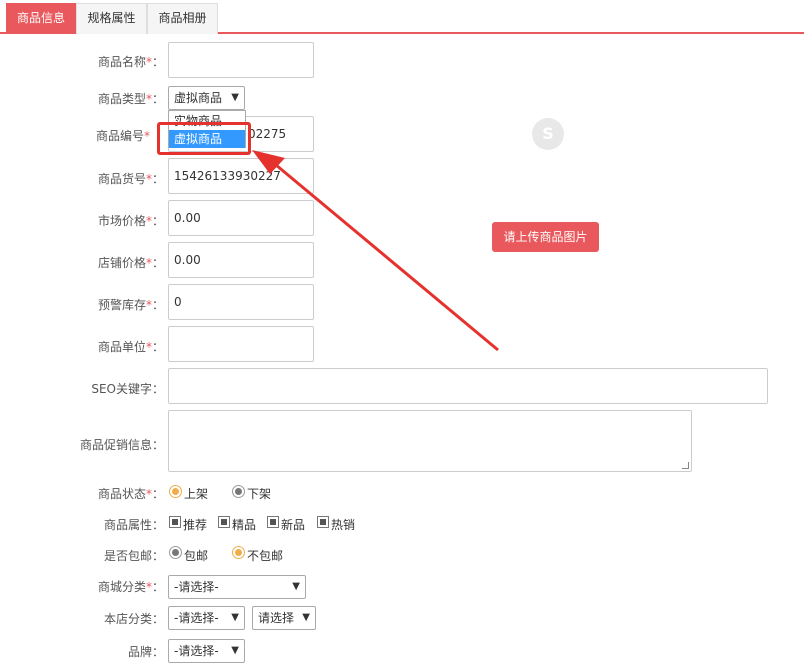 The height and width of the screenshot is (664, 804). I want to click on product-type-label: 商品类型*：, so click(130, 99).